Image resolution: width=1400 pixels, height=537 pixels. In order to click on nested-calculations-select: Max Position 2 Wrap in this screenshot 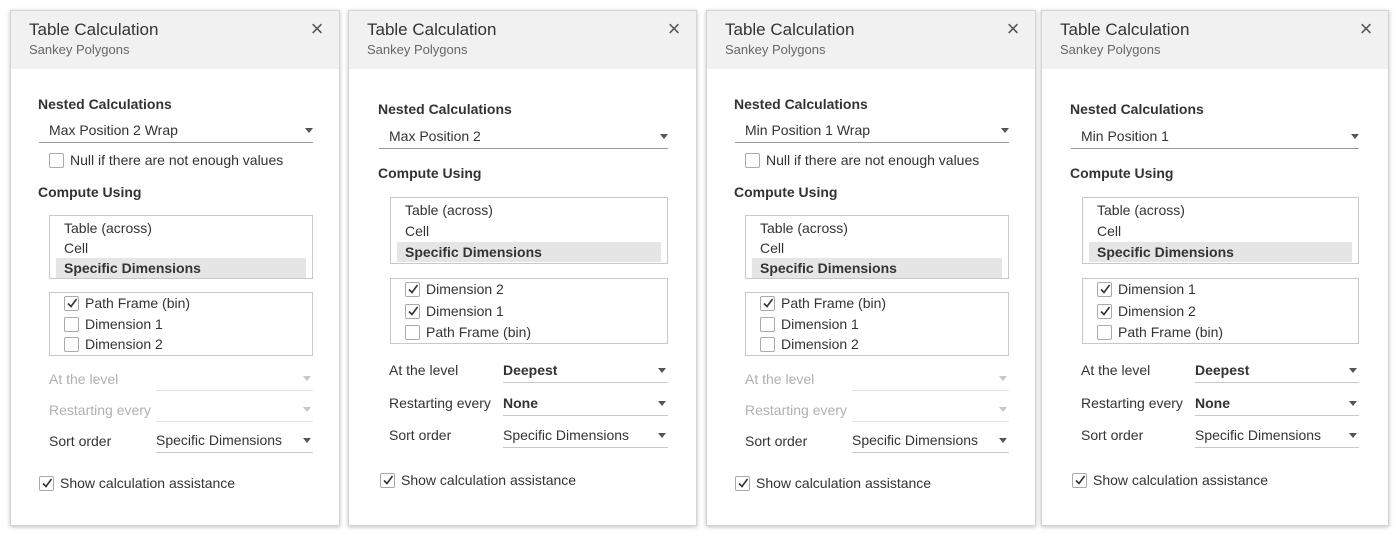, I will do `click(176, 131)`.